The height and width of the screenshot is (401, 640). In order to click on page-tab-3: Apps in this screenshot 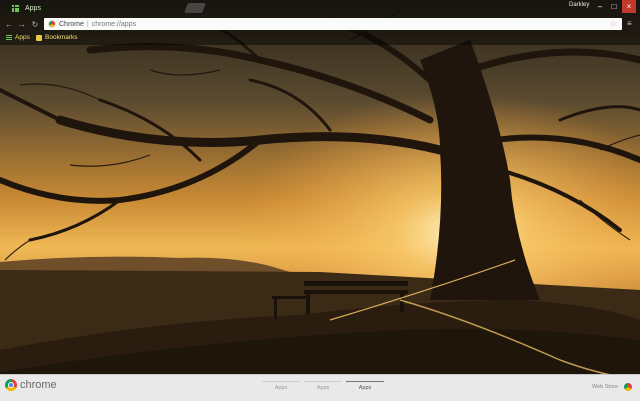, I will do `click(365, 388)`.